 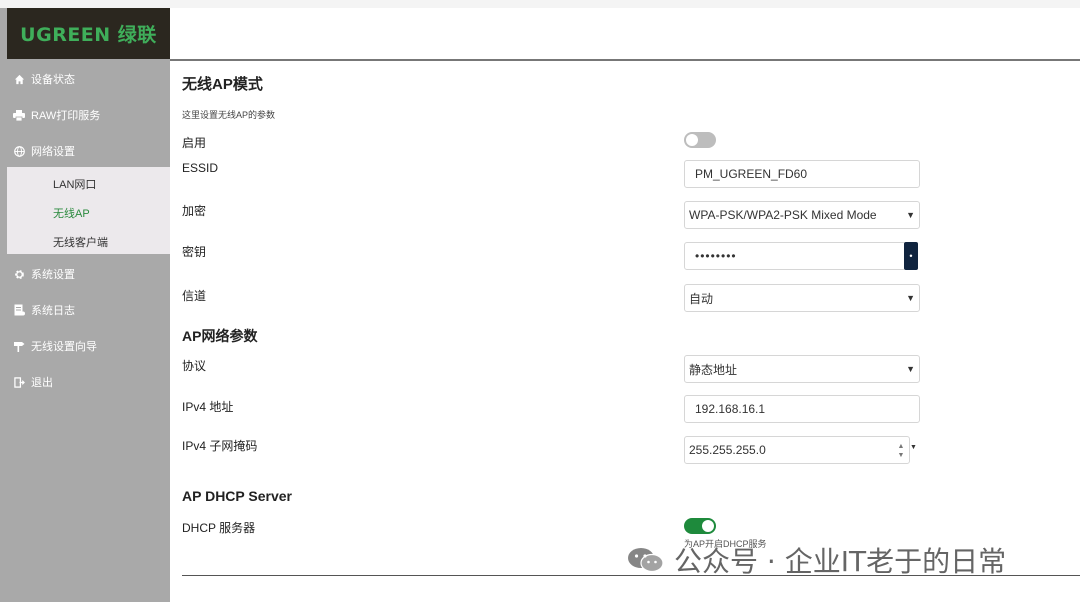 I want to click on signpost-icon, so click(x=19, y=346).